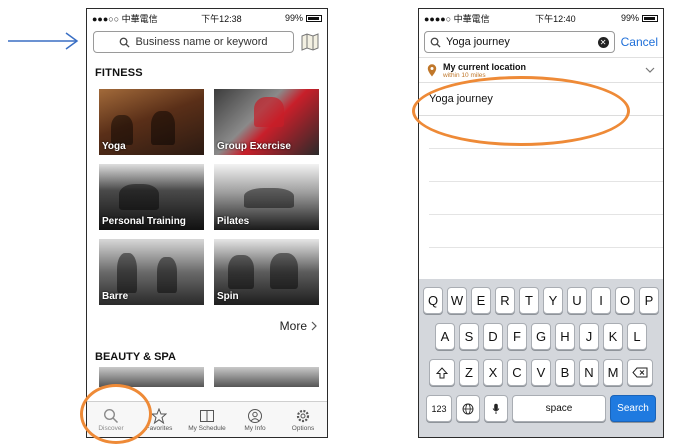  I want to click on tab-label: My Info, so click(255, 428).